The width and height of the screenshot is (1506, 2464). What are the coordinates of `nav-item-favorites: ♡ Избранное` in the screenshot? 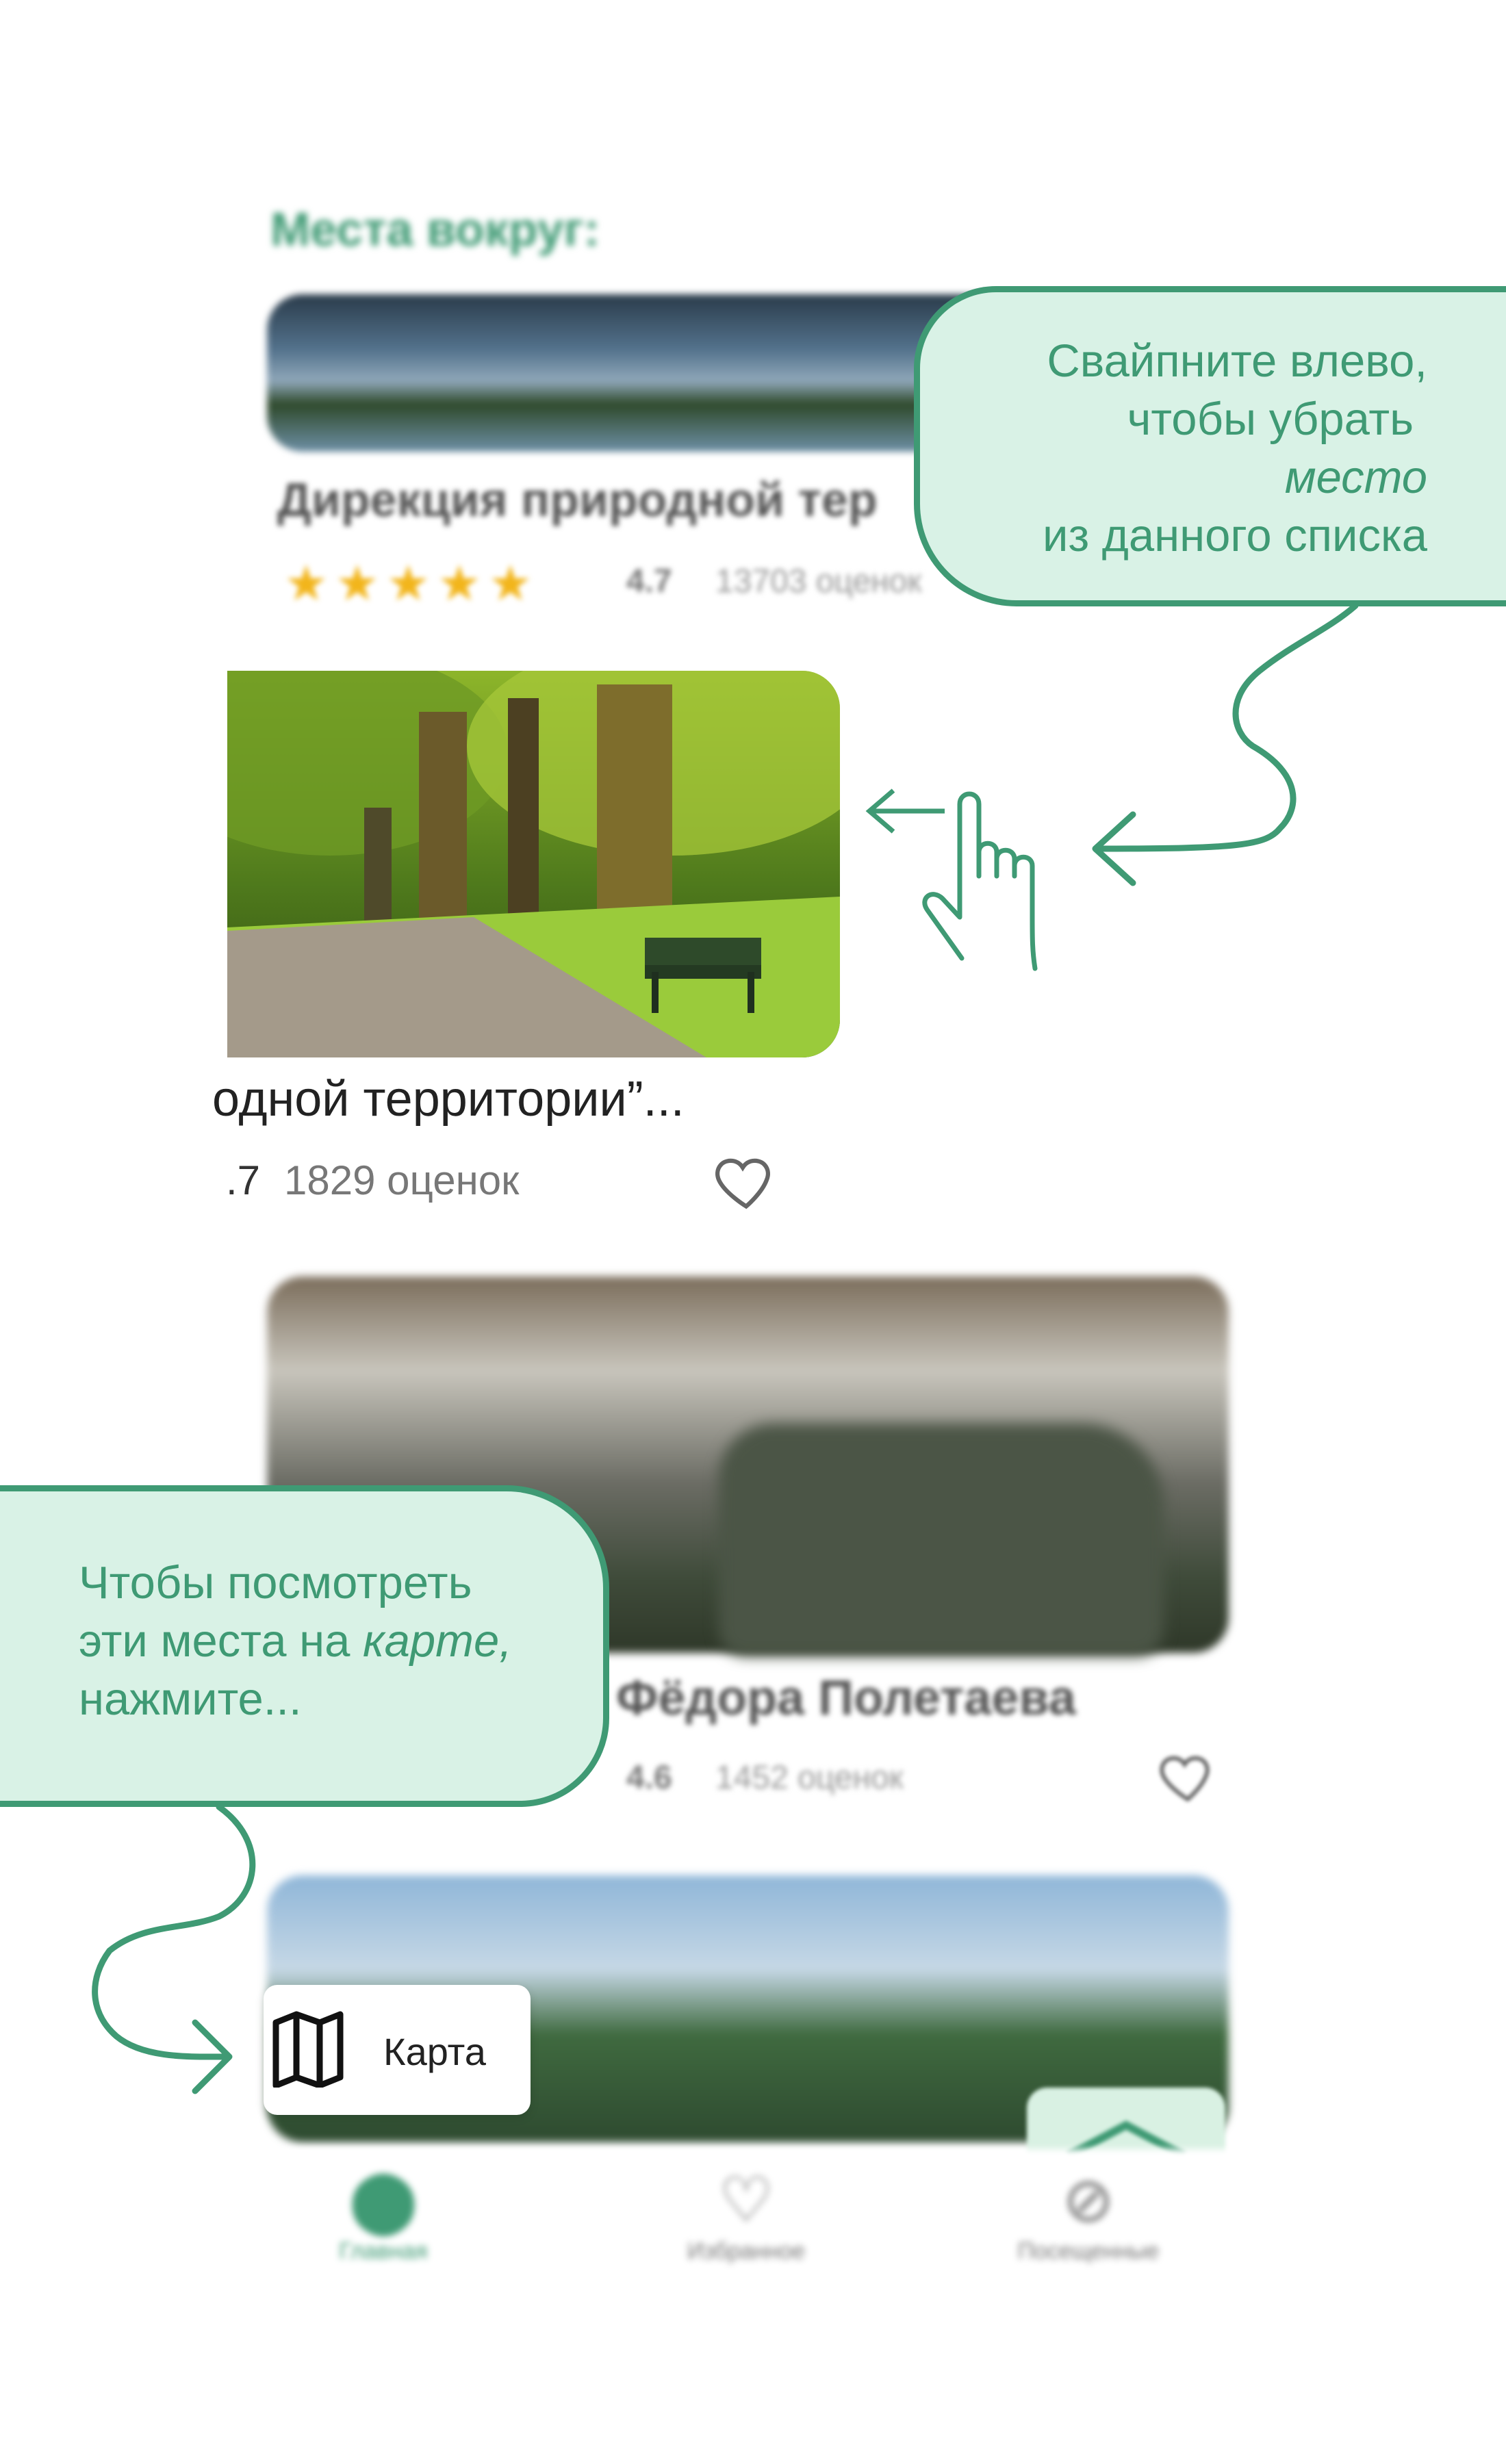 It's located at (746, 2214).